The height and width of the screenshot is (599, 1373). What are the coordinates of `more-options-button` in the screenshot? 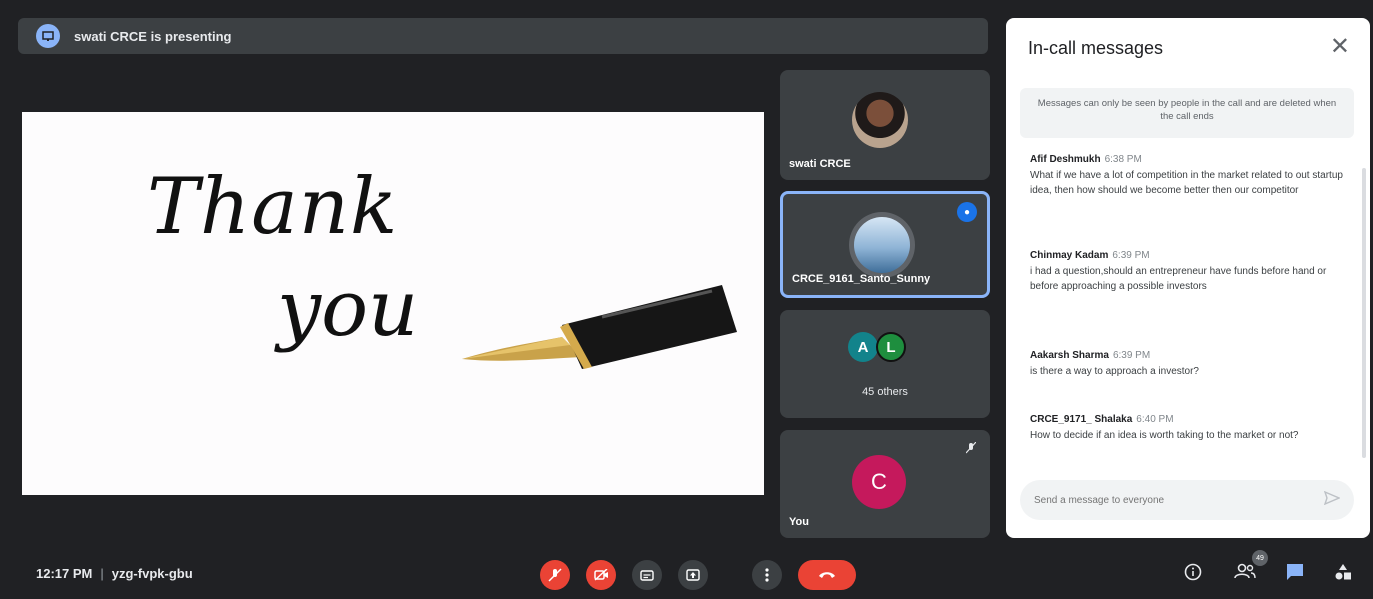 It's located at (767, 575).